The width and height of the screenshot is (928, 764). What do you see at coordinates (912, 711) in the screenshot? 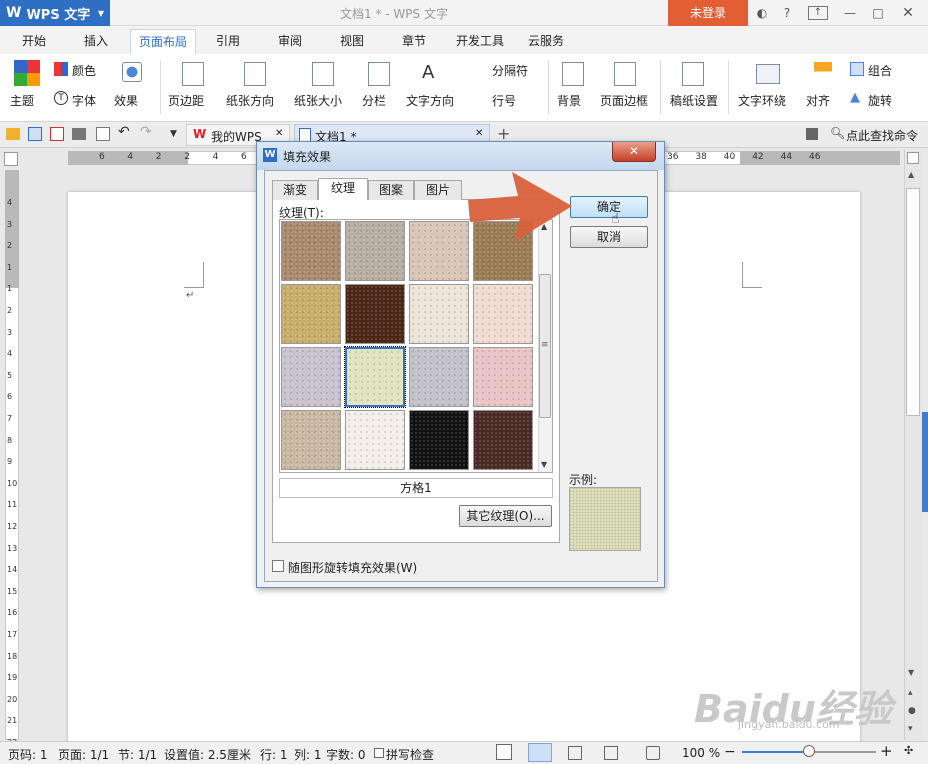
I see `select-browse-icon: ●` at bounding box center [912, 711].